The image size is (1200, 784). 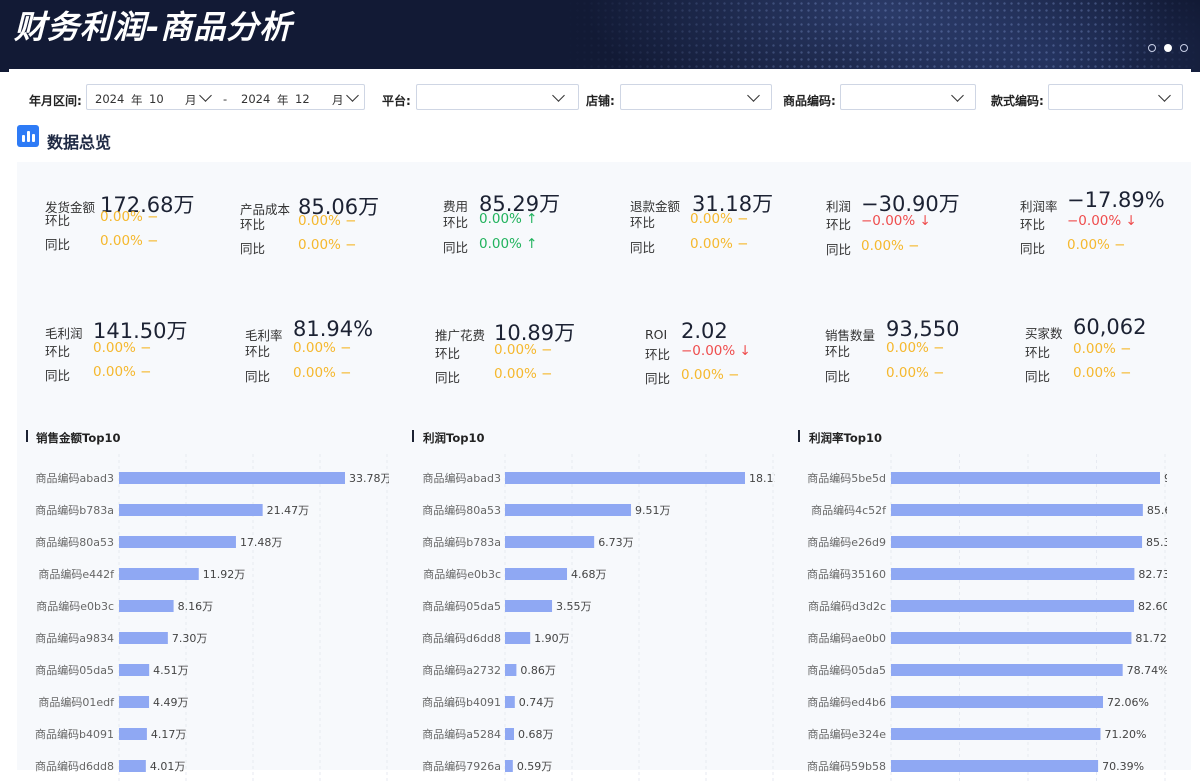 I want to click on value-label: 0.68万, so click(x=536, y=734).